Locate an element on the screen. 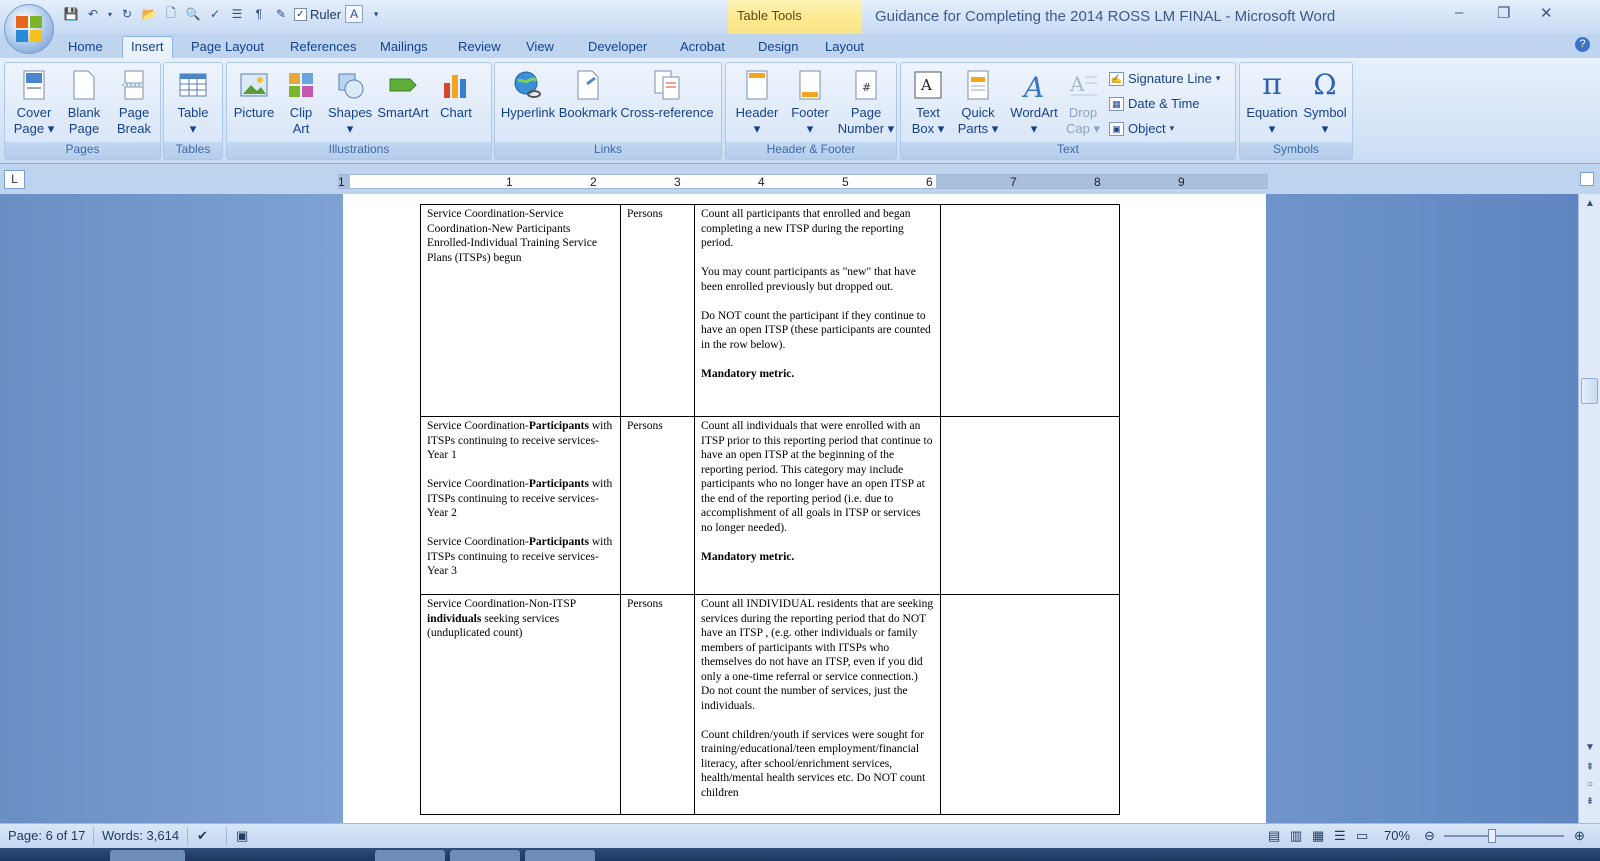  horizontal-ruler: 1 1 2 3 4 5 6 7 8 9 is located at coordinates (803, 181).